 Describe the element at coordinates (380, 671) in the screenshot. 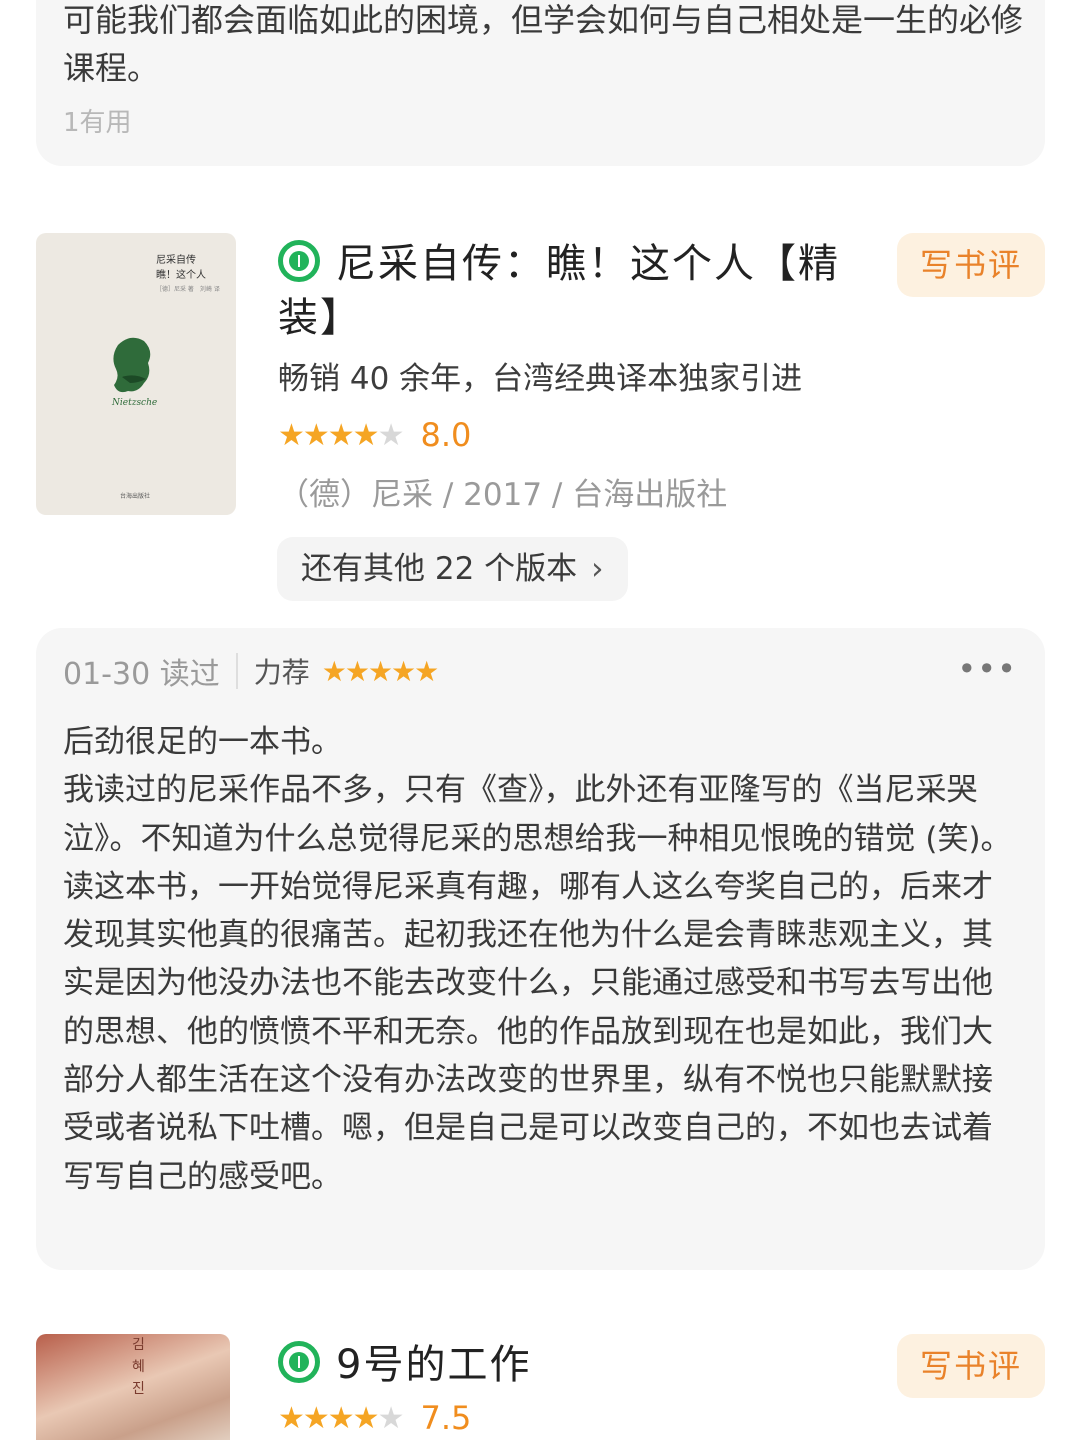

I see `review-stars-icon: ★★★★★` at that location.